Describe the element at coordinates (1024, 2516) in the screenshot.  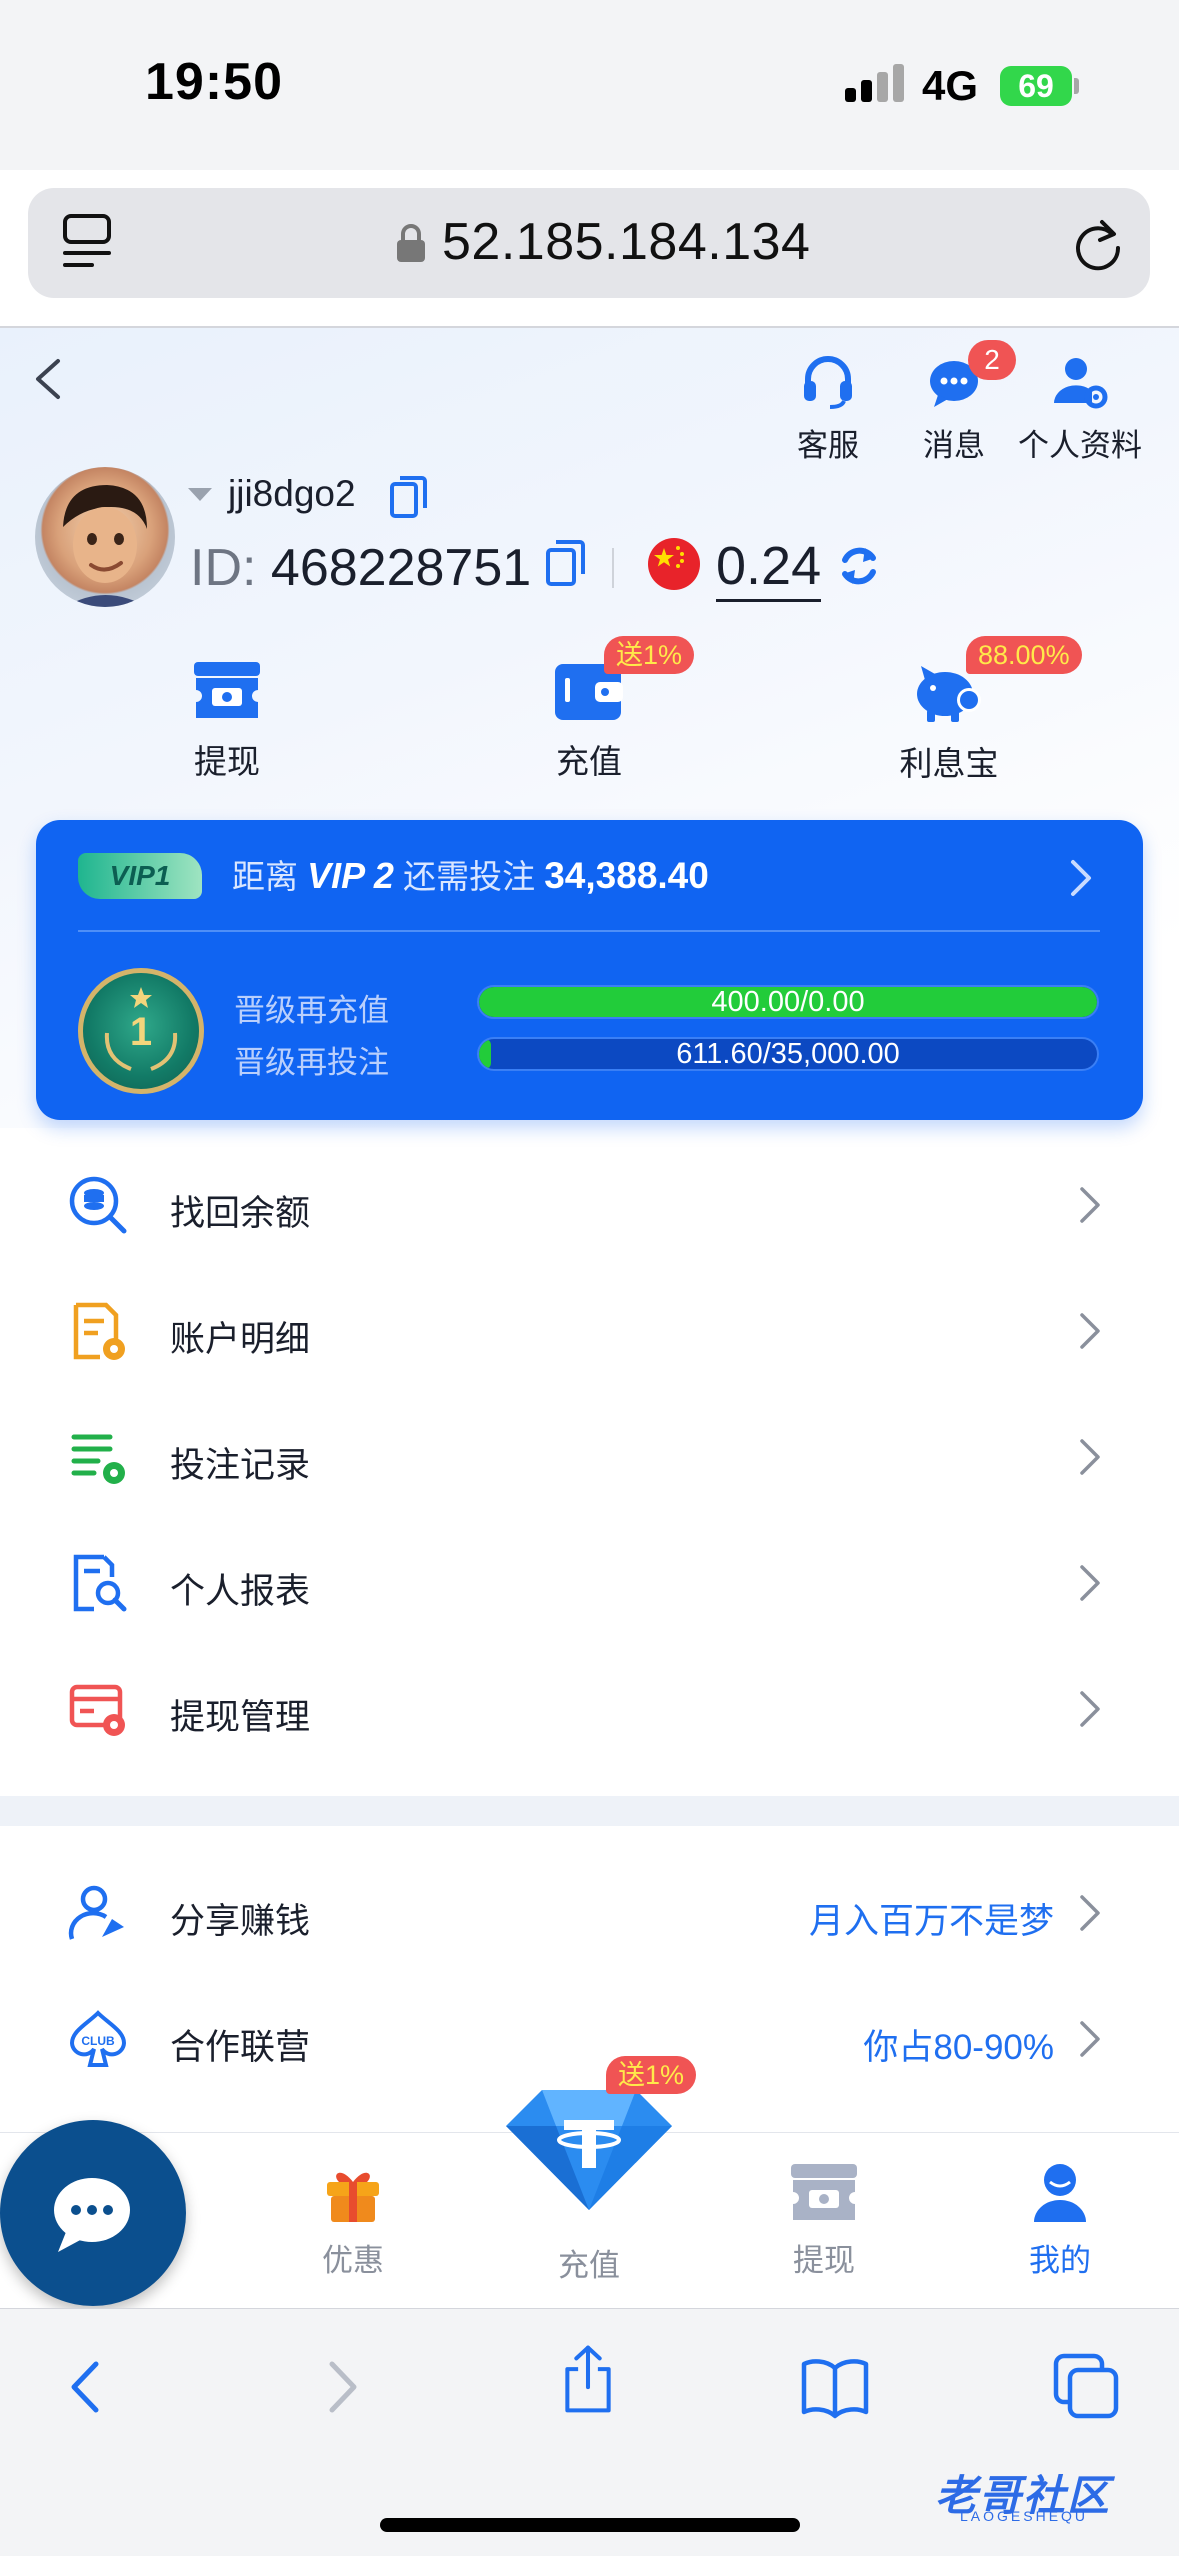
I see `watermark-subtext: LAOGESHEQU` at that location.